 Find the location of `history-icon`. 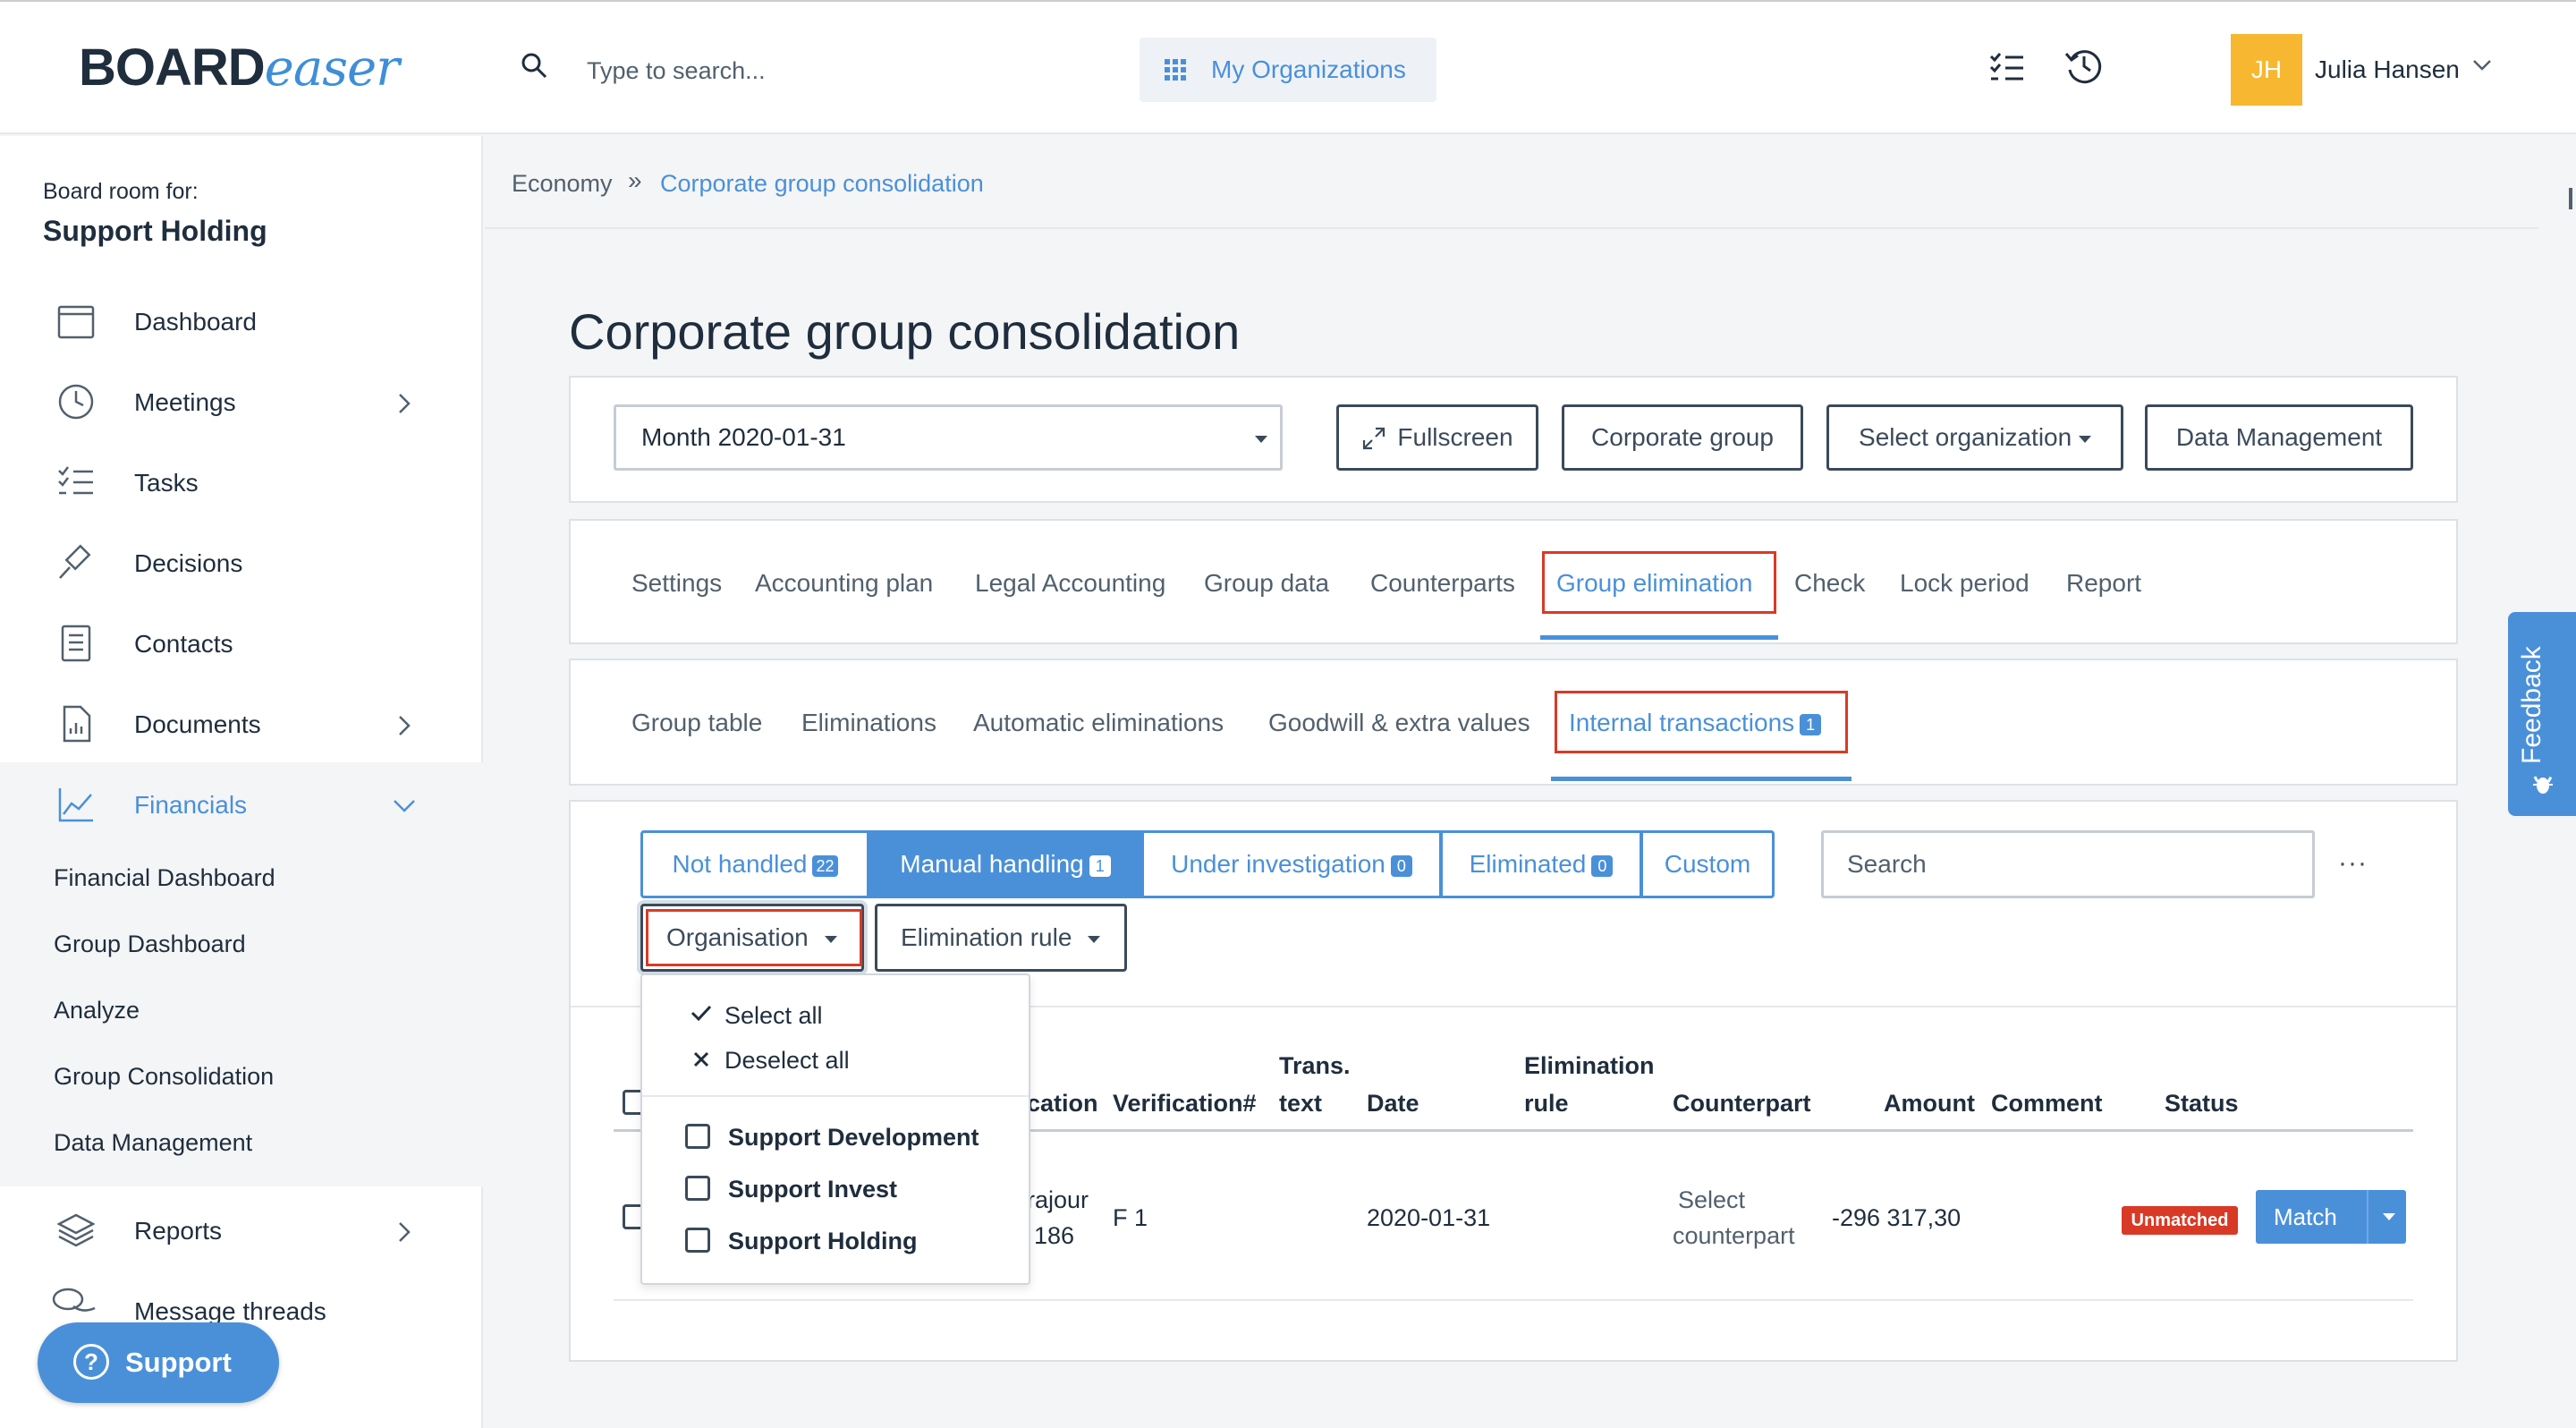

history-icon is located at coordinates (2084, 66).